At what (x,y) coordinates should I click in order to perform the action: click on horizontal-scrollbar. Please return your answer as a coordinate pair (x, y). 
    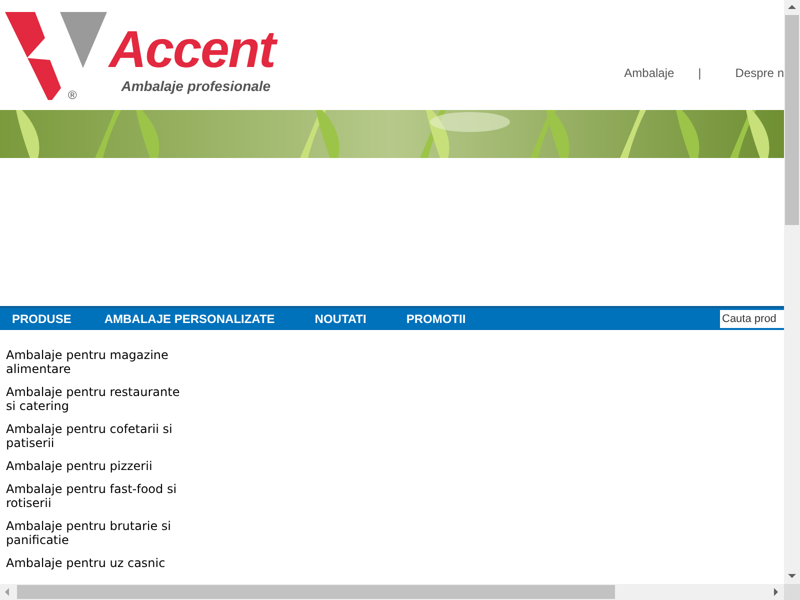
    Looking at the image, I should click on (392, 592).